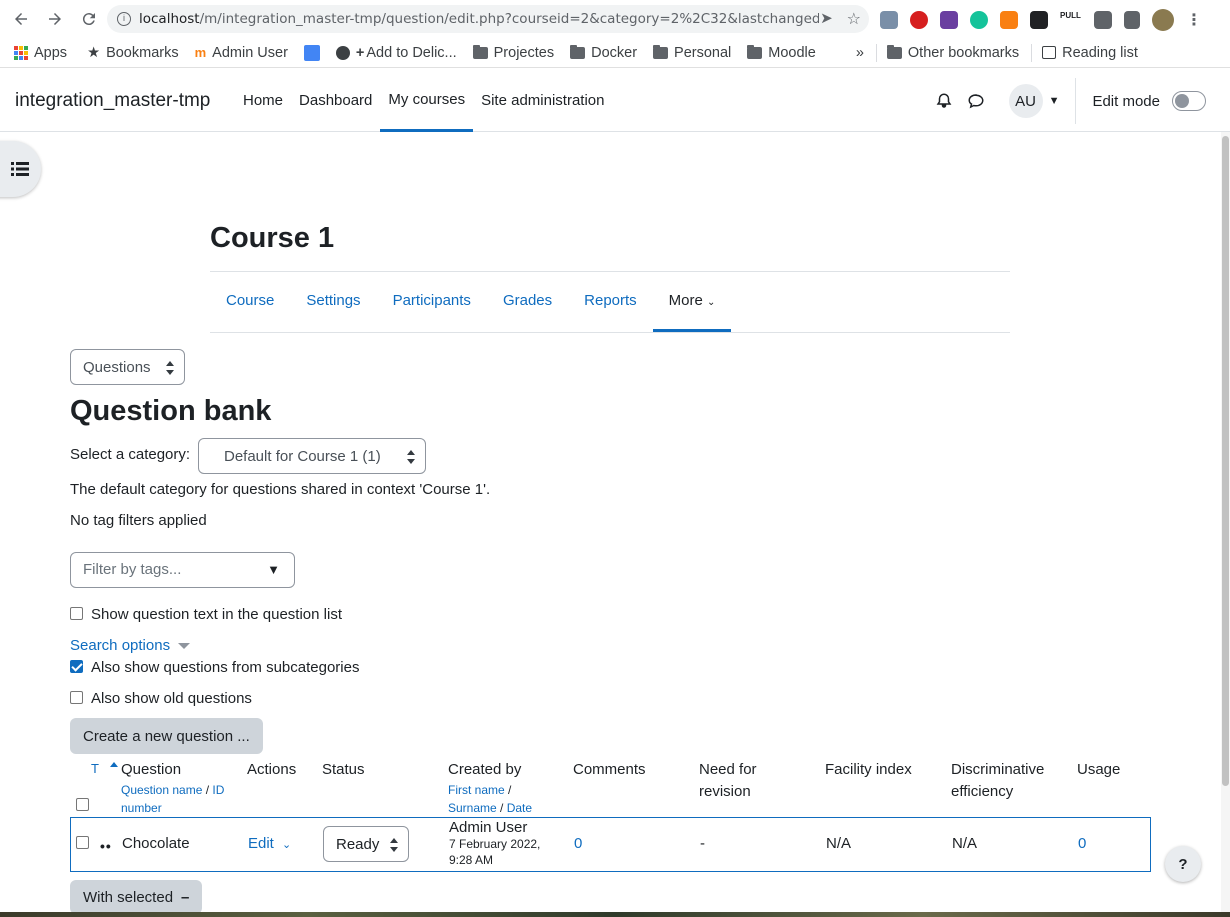 The width and height of the screenshot is (1230, 917). I want to click on scrollbar-thumb, so click(1225, 461).